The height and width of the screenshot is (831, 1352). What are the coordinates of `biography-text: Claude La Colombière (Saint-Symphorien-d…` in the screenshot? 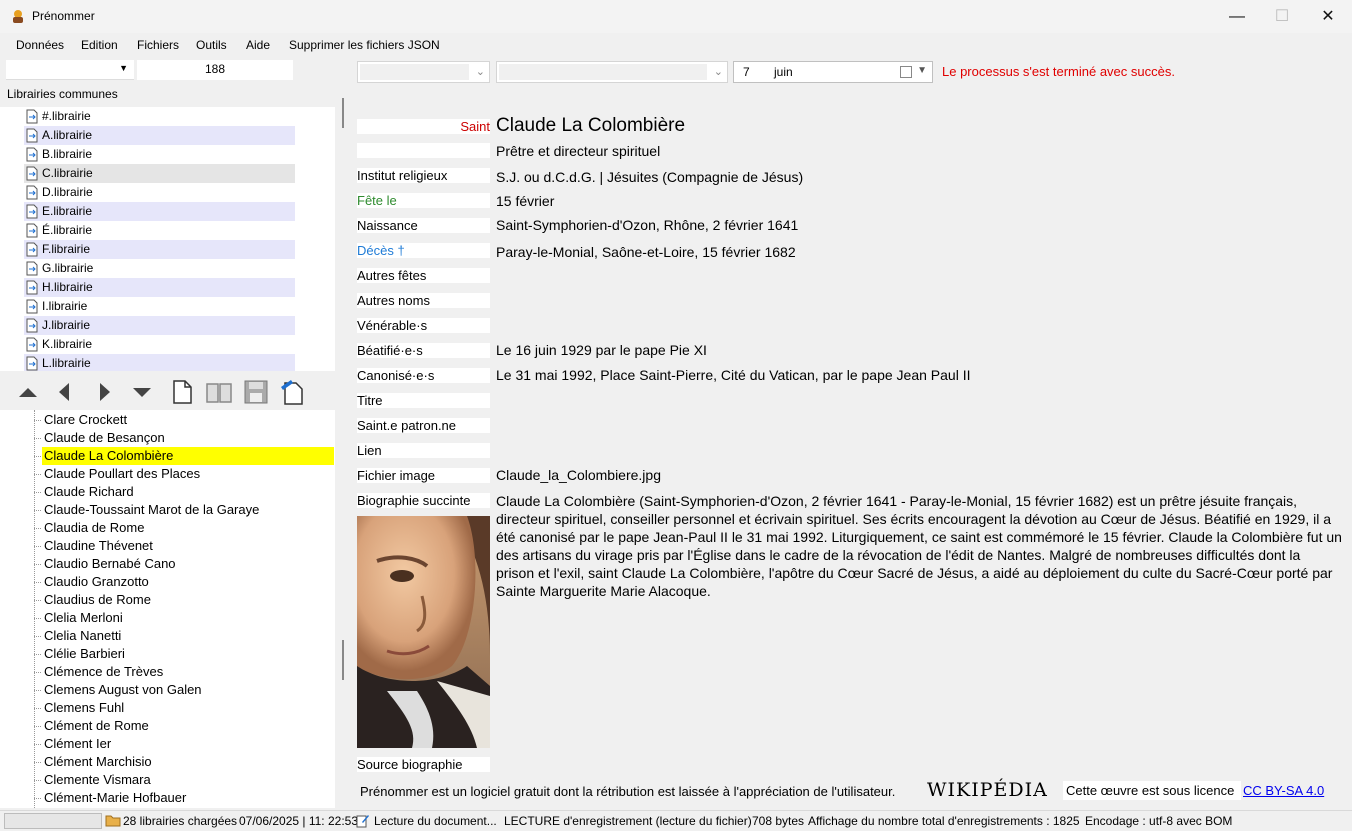 It's located at (919, 546).